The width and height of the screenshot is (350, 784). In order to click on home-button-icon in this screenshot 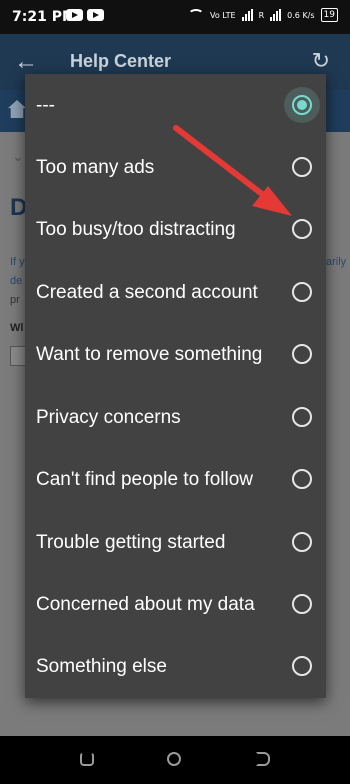, I will do `click(174, 759)`.